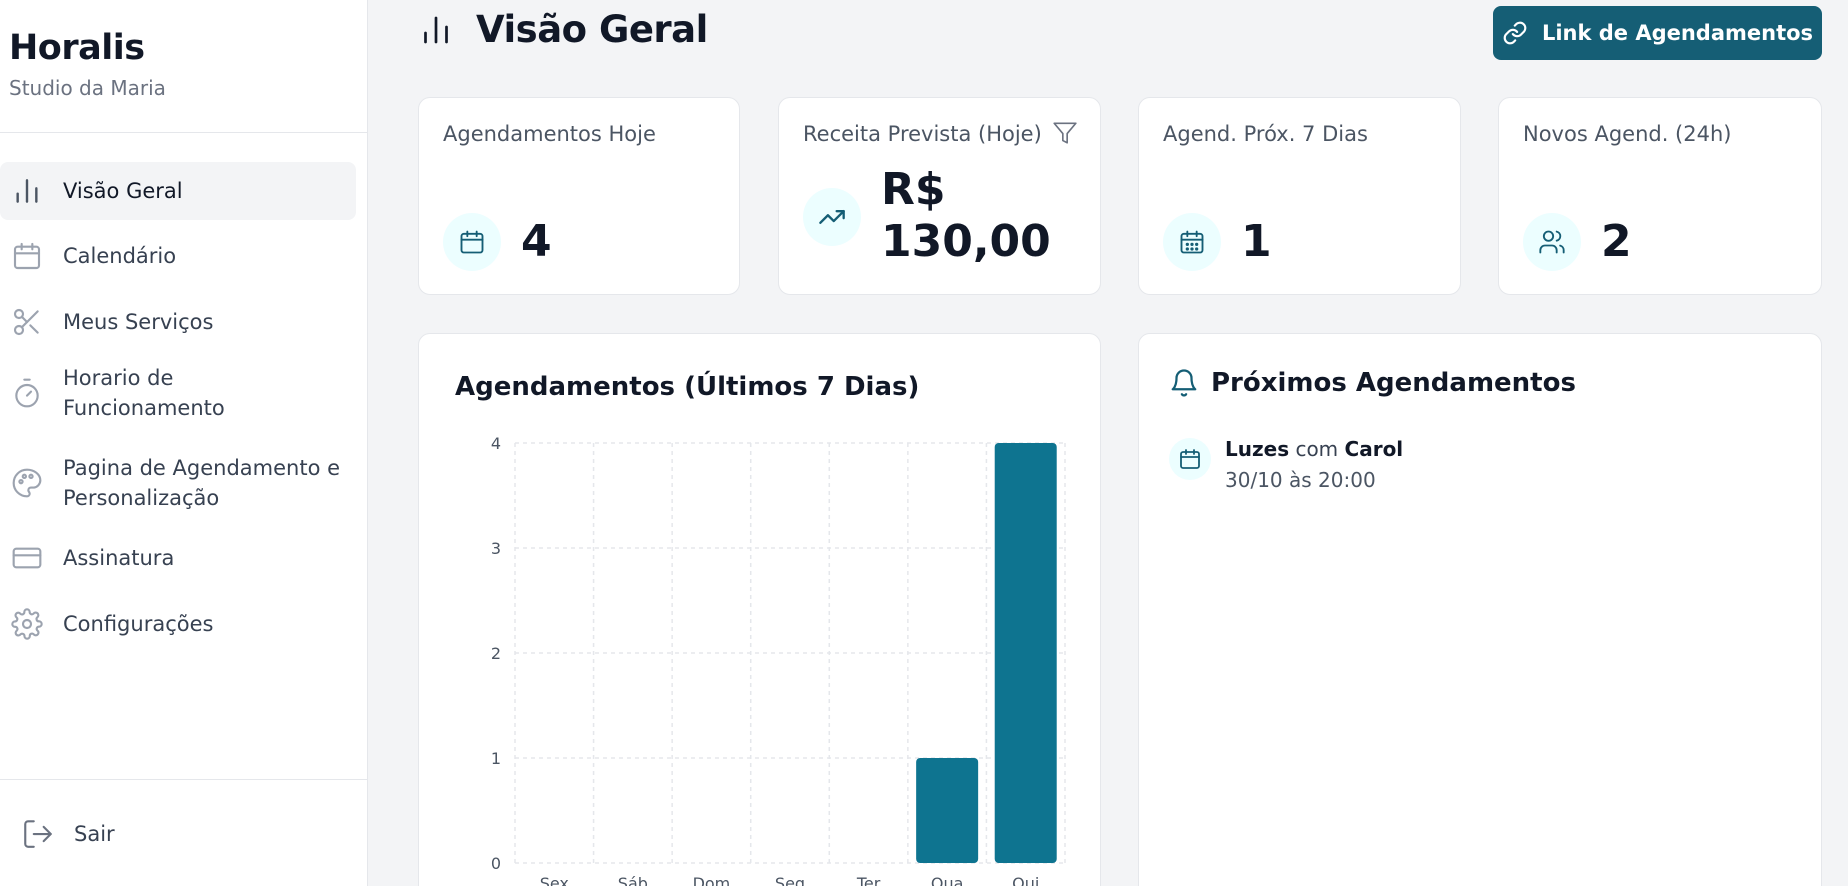  What do you see at coordinates (1393, 383) in the screenshot?
I see `upcoming-title: Próximos Agendamentos` at bounding box center [1393, 383].